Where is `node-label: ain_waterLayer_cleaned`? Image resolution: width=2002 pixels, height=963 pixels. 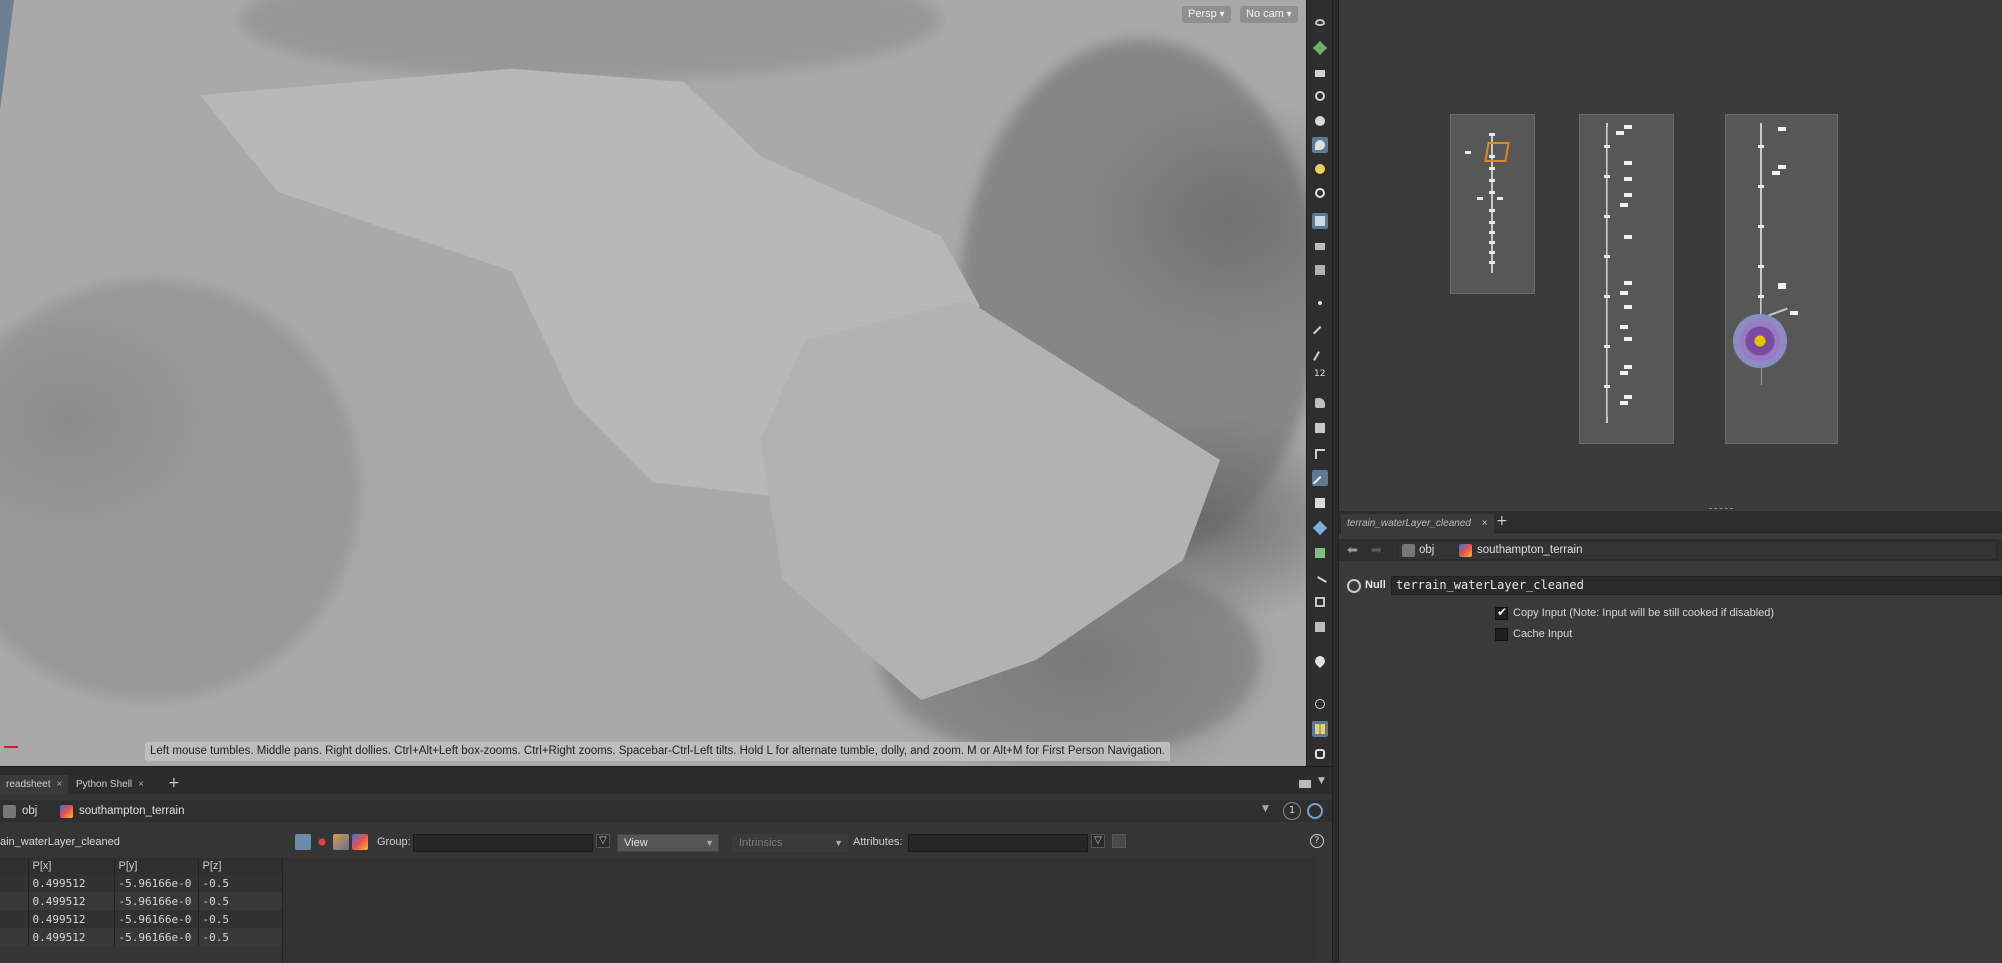
node-label: ain_waterLayer_cleaned is located at coordinates (60, 842).